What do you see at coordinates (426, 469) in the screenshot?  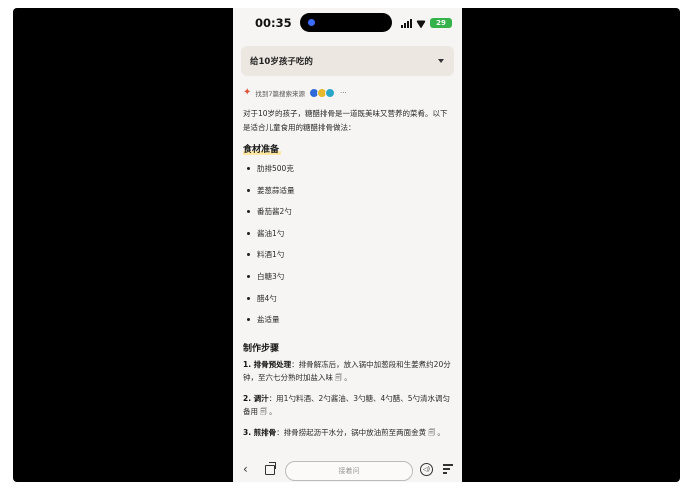 I see `voice-icon: ◁)` at bounding box center [426, 469].